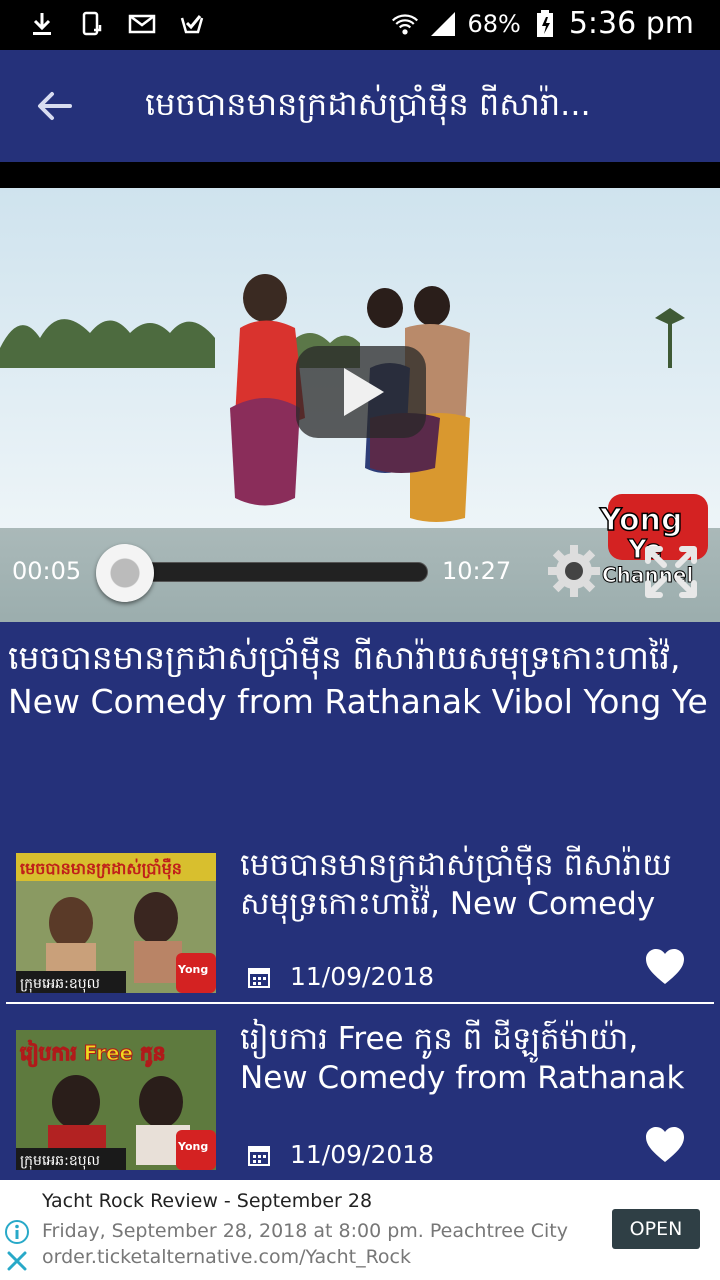 The height and width of the screenshot is (1280, 720). Describe the element at coordinates (101, 869) in the screenshot. I see `svg-text: មេចបានមានក្រដាស់ប្រាំម៉ឺន` at that location.